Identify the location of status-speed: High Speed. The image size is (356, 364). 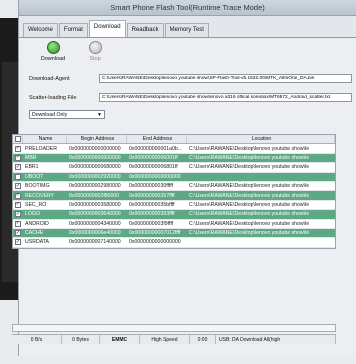
(165, 339).